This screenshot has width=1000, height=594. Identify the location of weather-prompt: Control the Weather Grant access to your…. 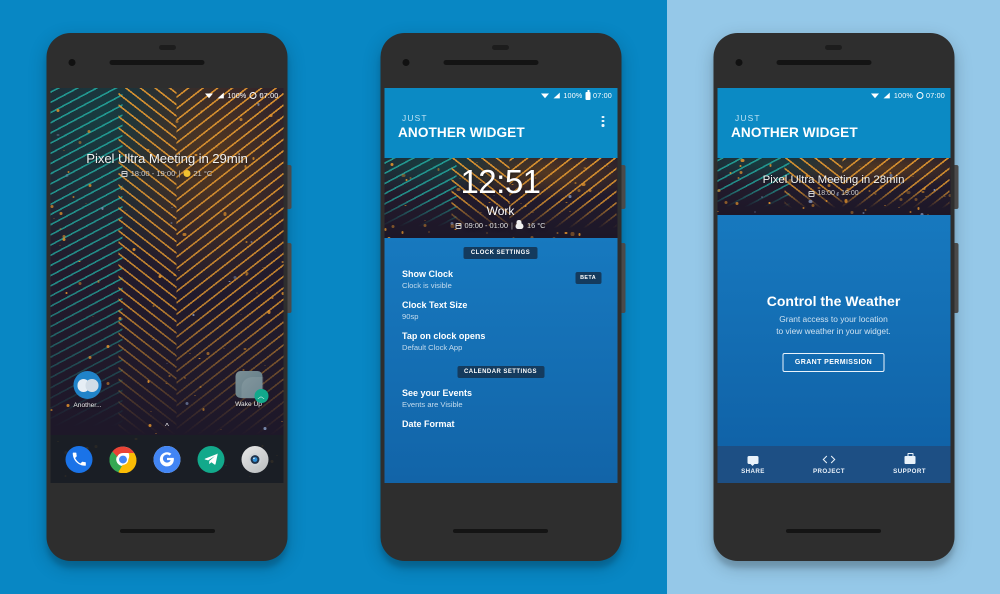
(833, 333).